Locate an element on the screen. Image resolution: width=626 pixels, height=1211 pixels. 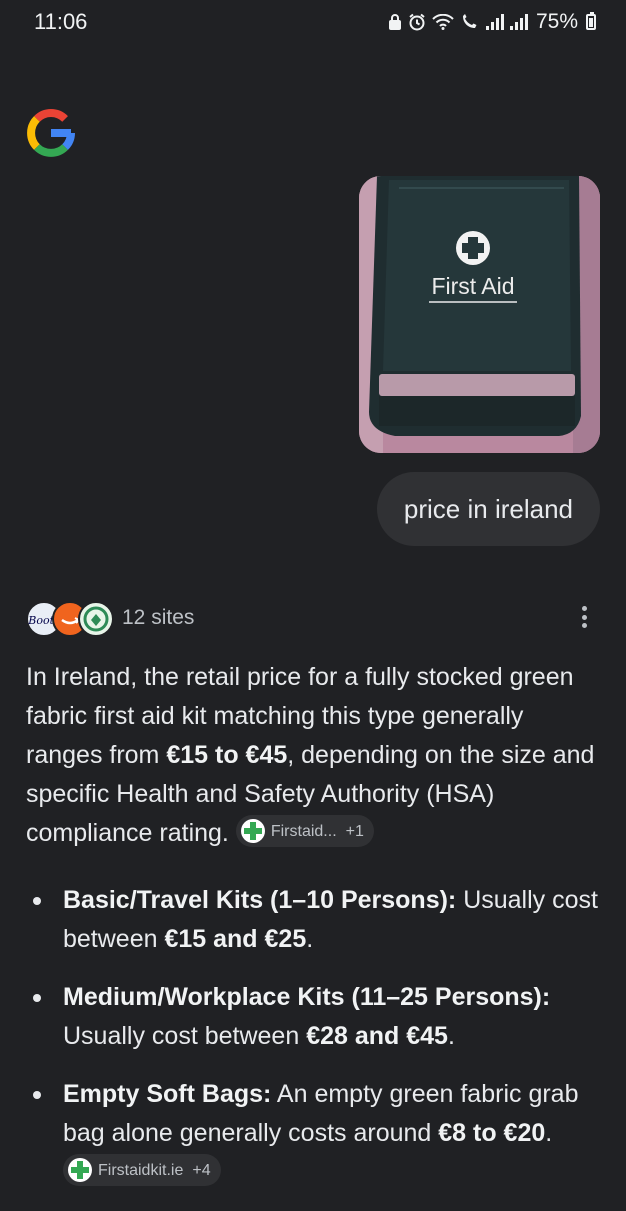
alarm-icon is located at coordinates (417, 22).